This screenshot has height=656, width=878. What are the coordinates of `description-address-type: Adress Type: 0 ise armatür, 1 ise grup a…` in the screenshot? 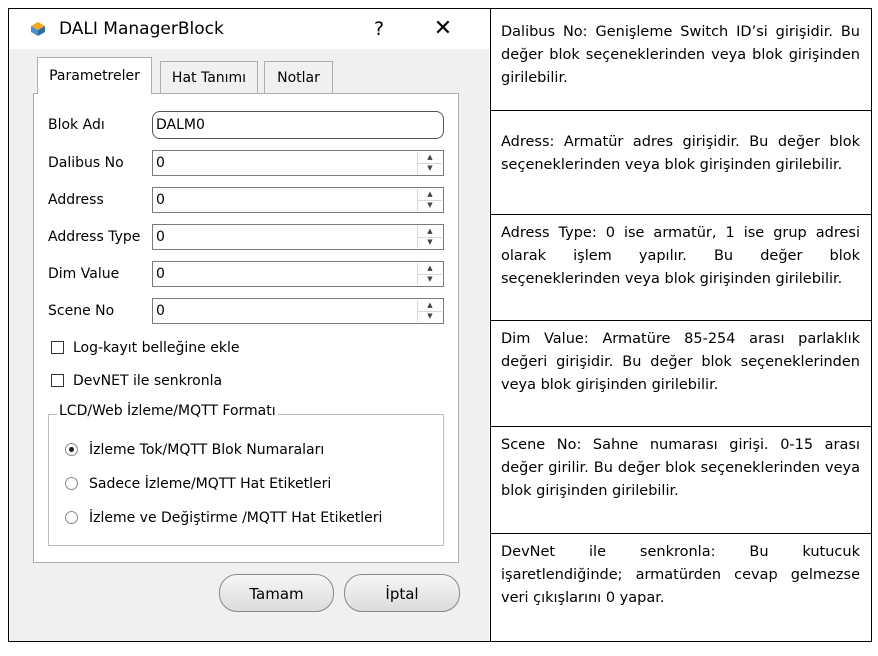 It's located at (680, 256).